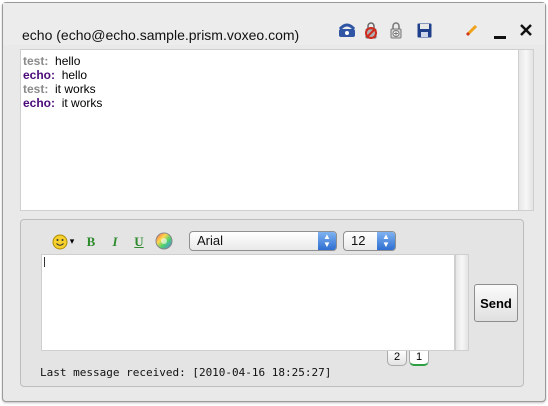  What do you see at coordinates (526, 130) in the screenshot?
I see `chat-log-scrollbar` at bounding box center [526, 130].